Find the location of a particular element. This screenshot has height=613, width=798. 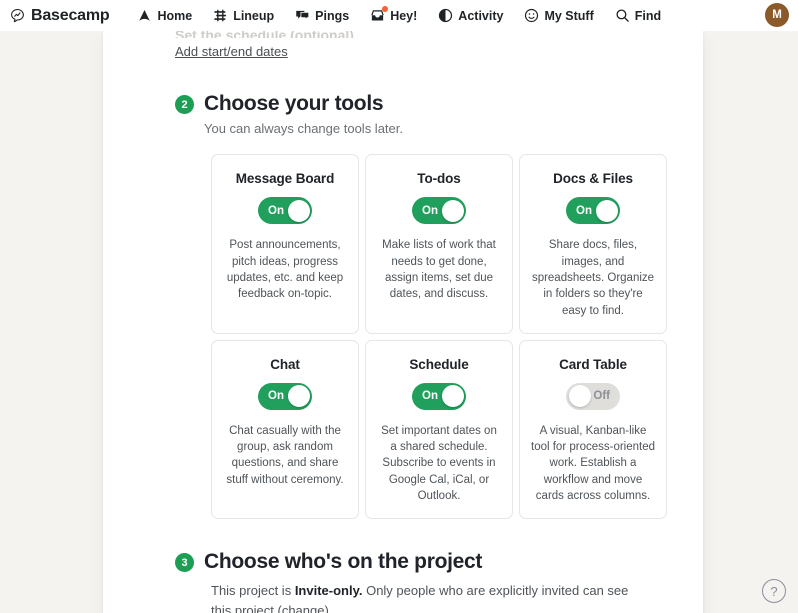

nav-item-activity: Activity is located at coordinates (470, 15).